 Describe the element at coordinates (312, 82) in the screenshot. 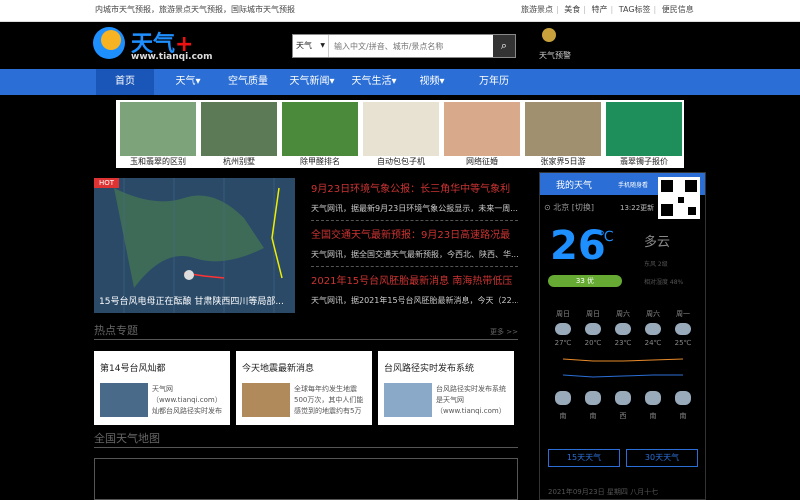

I see `nav-news: 天气新闻▾` at that location.